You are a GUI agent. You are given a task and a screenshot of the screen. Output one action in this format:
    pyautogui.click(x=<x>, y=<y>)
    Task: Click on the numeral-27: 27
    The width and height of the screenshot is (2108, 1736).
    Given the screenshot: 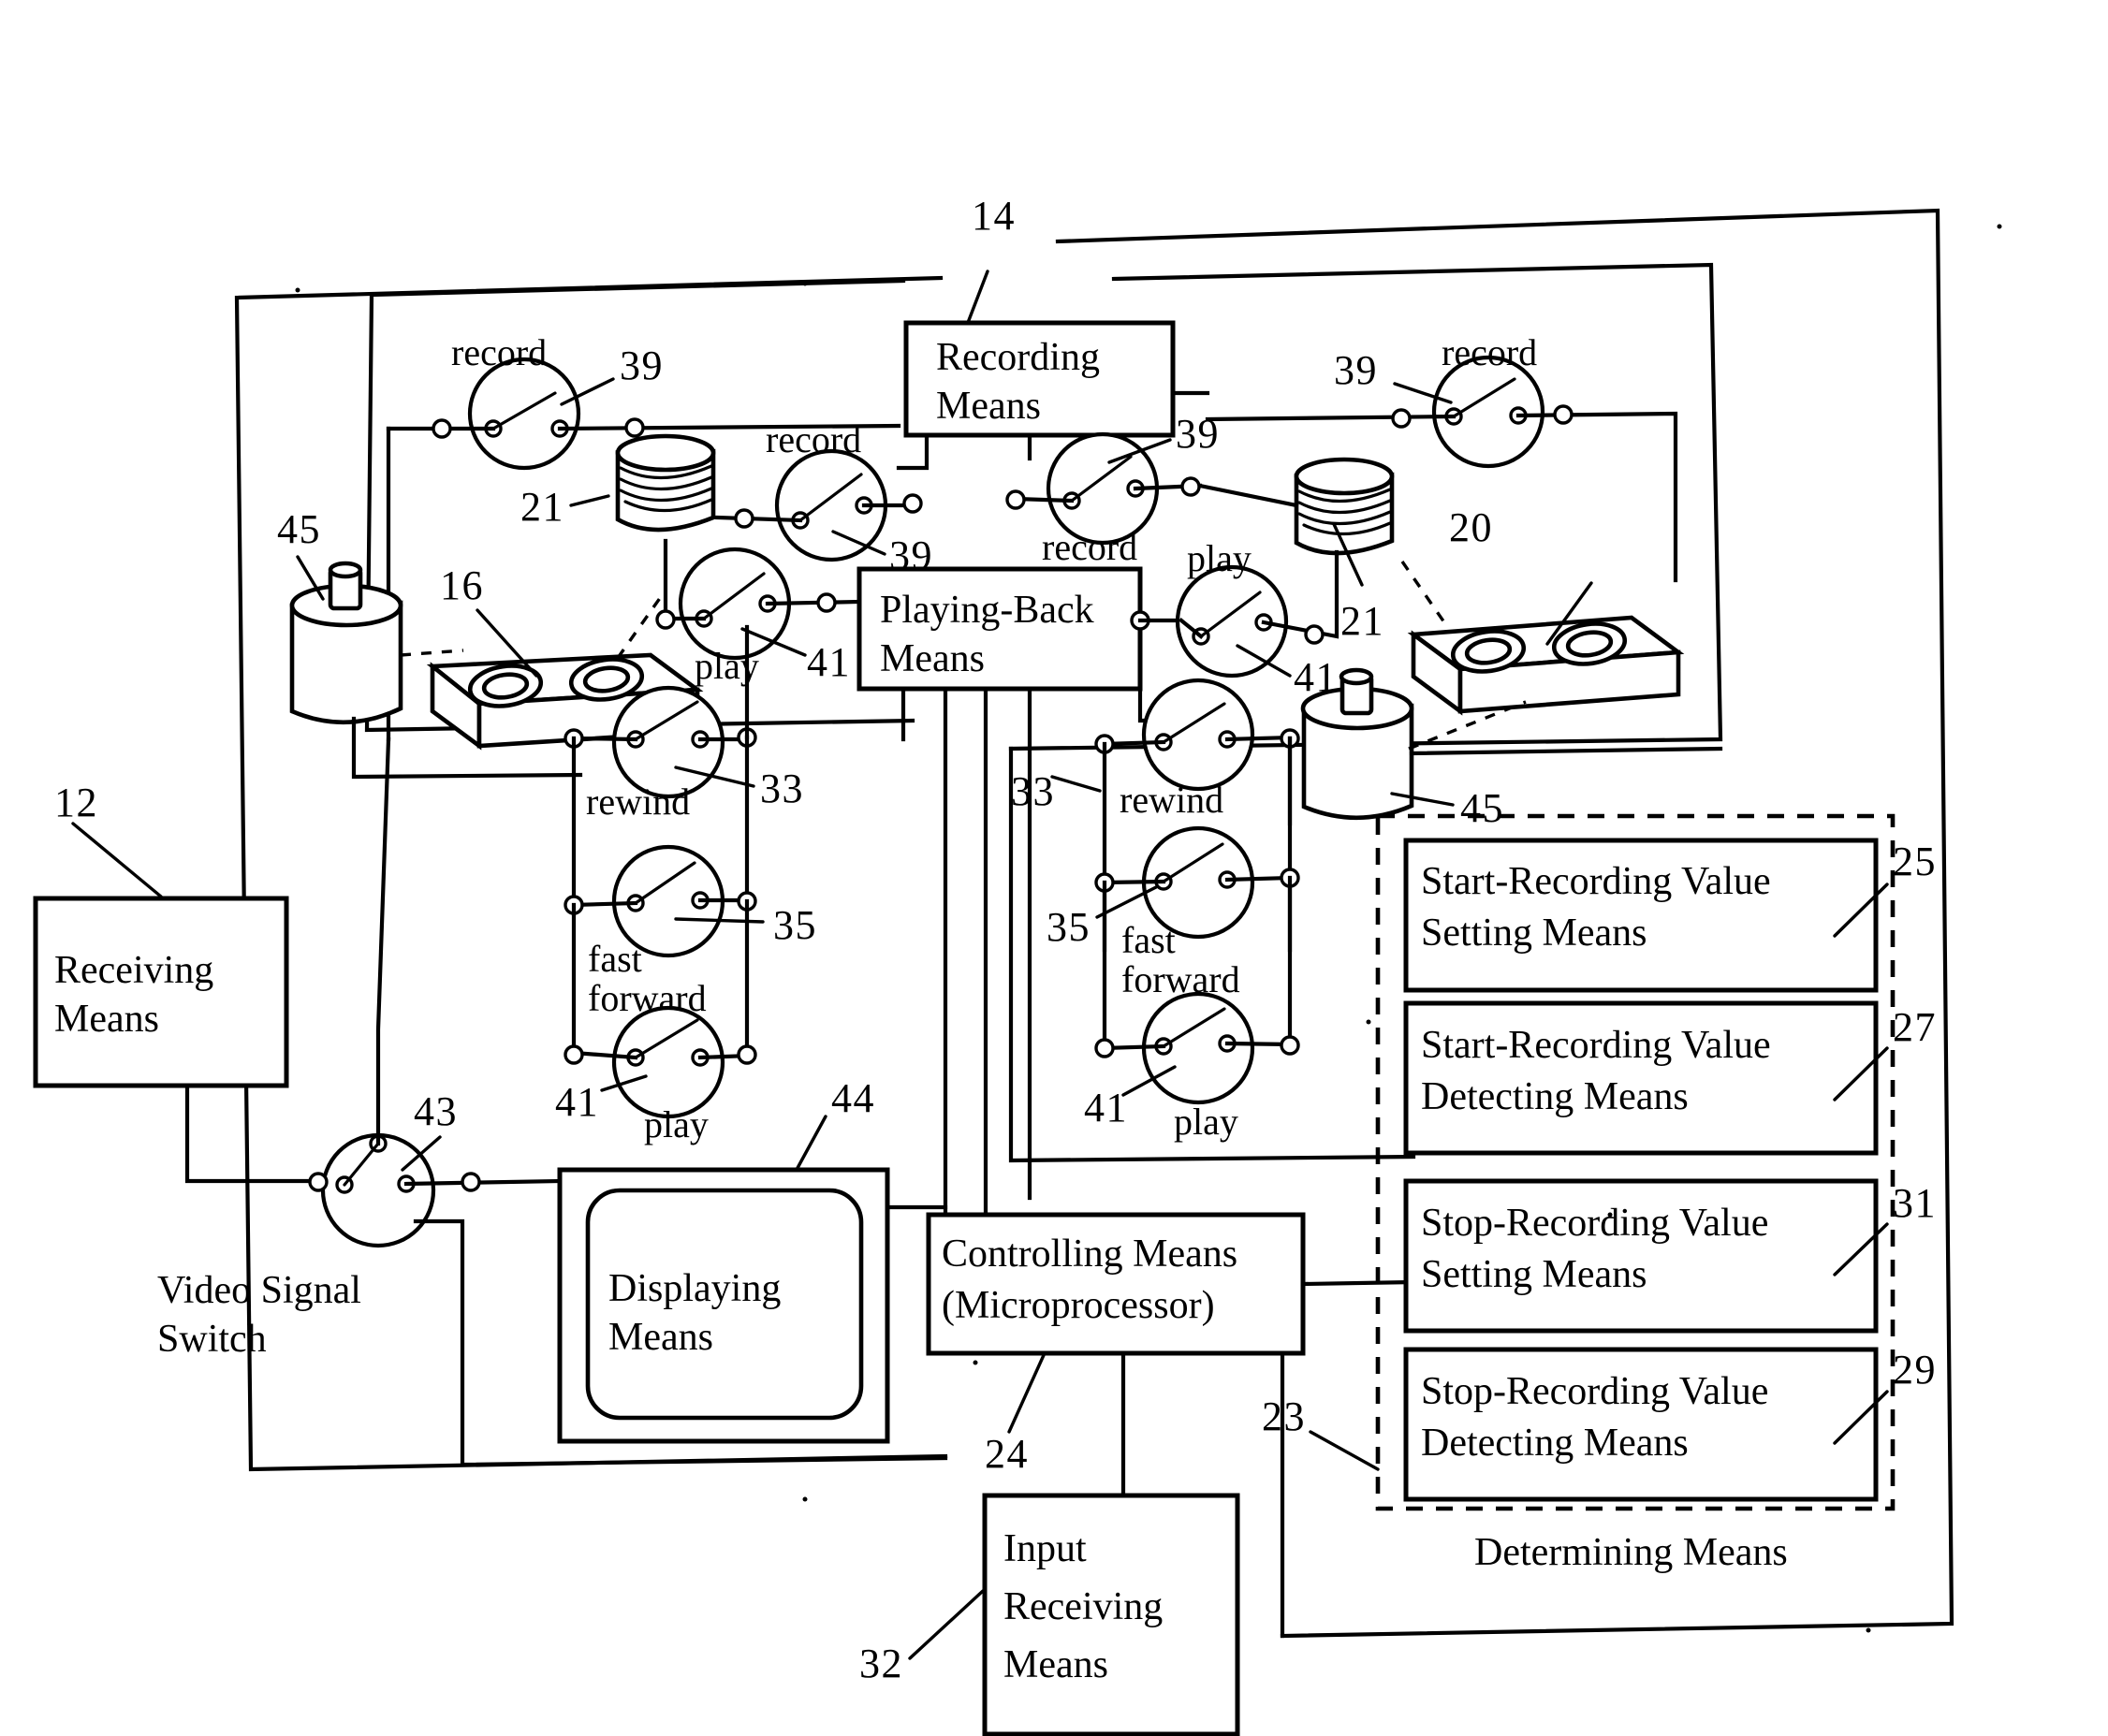 What is the action you would take?
    pyautogui.click(x=1915, y=1027)
    